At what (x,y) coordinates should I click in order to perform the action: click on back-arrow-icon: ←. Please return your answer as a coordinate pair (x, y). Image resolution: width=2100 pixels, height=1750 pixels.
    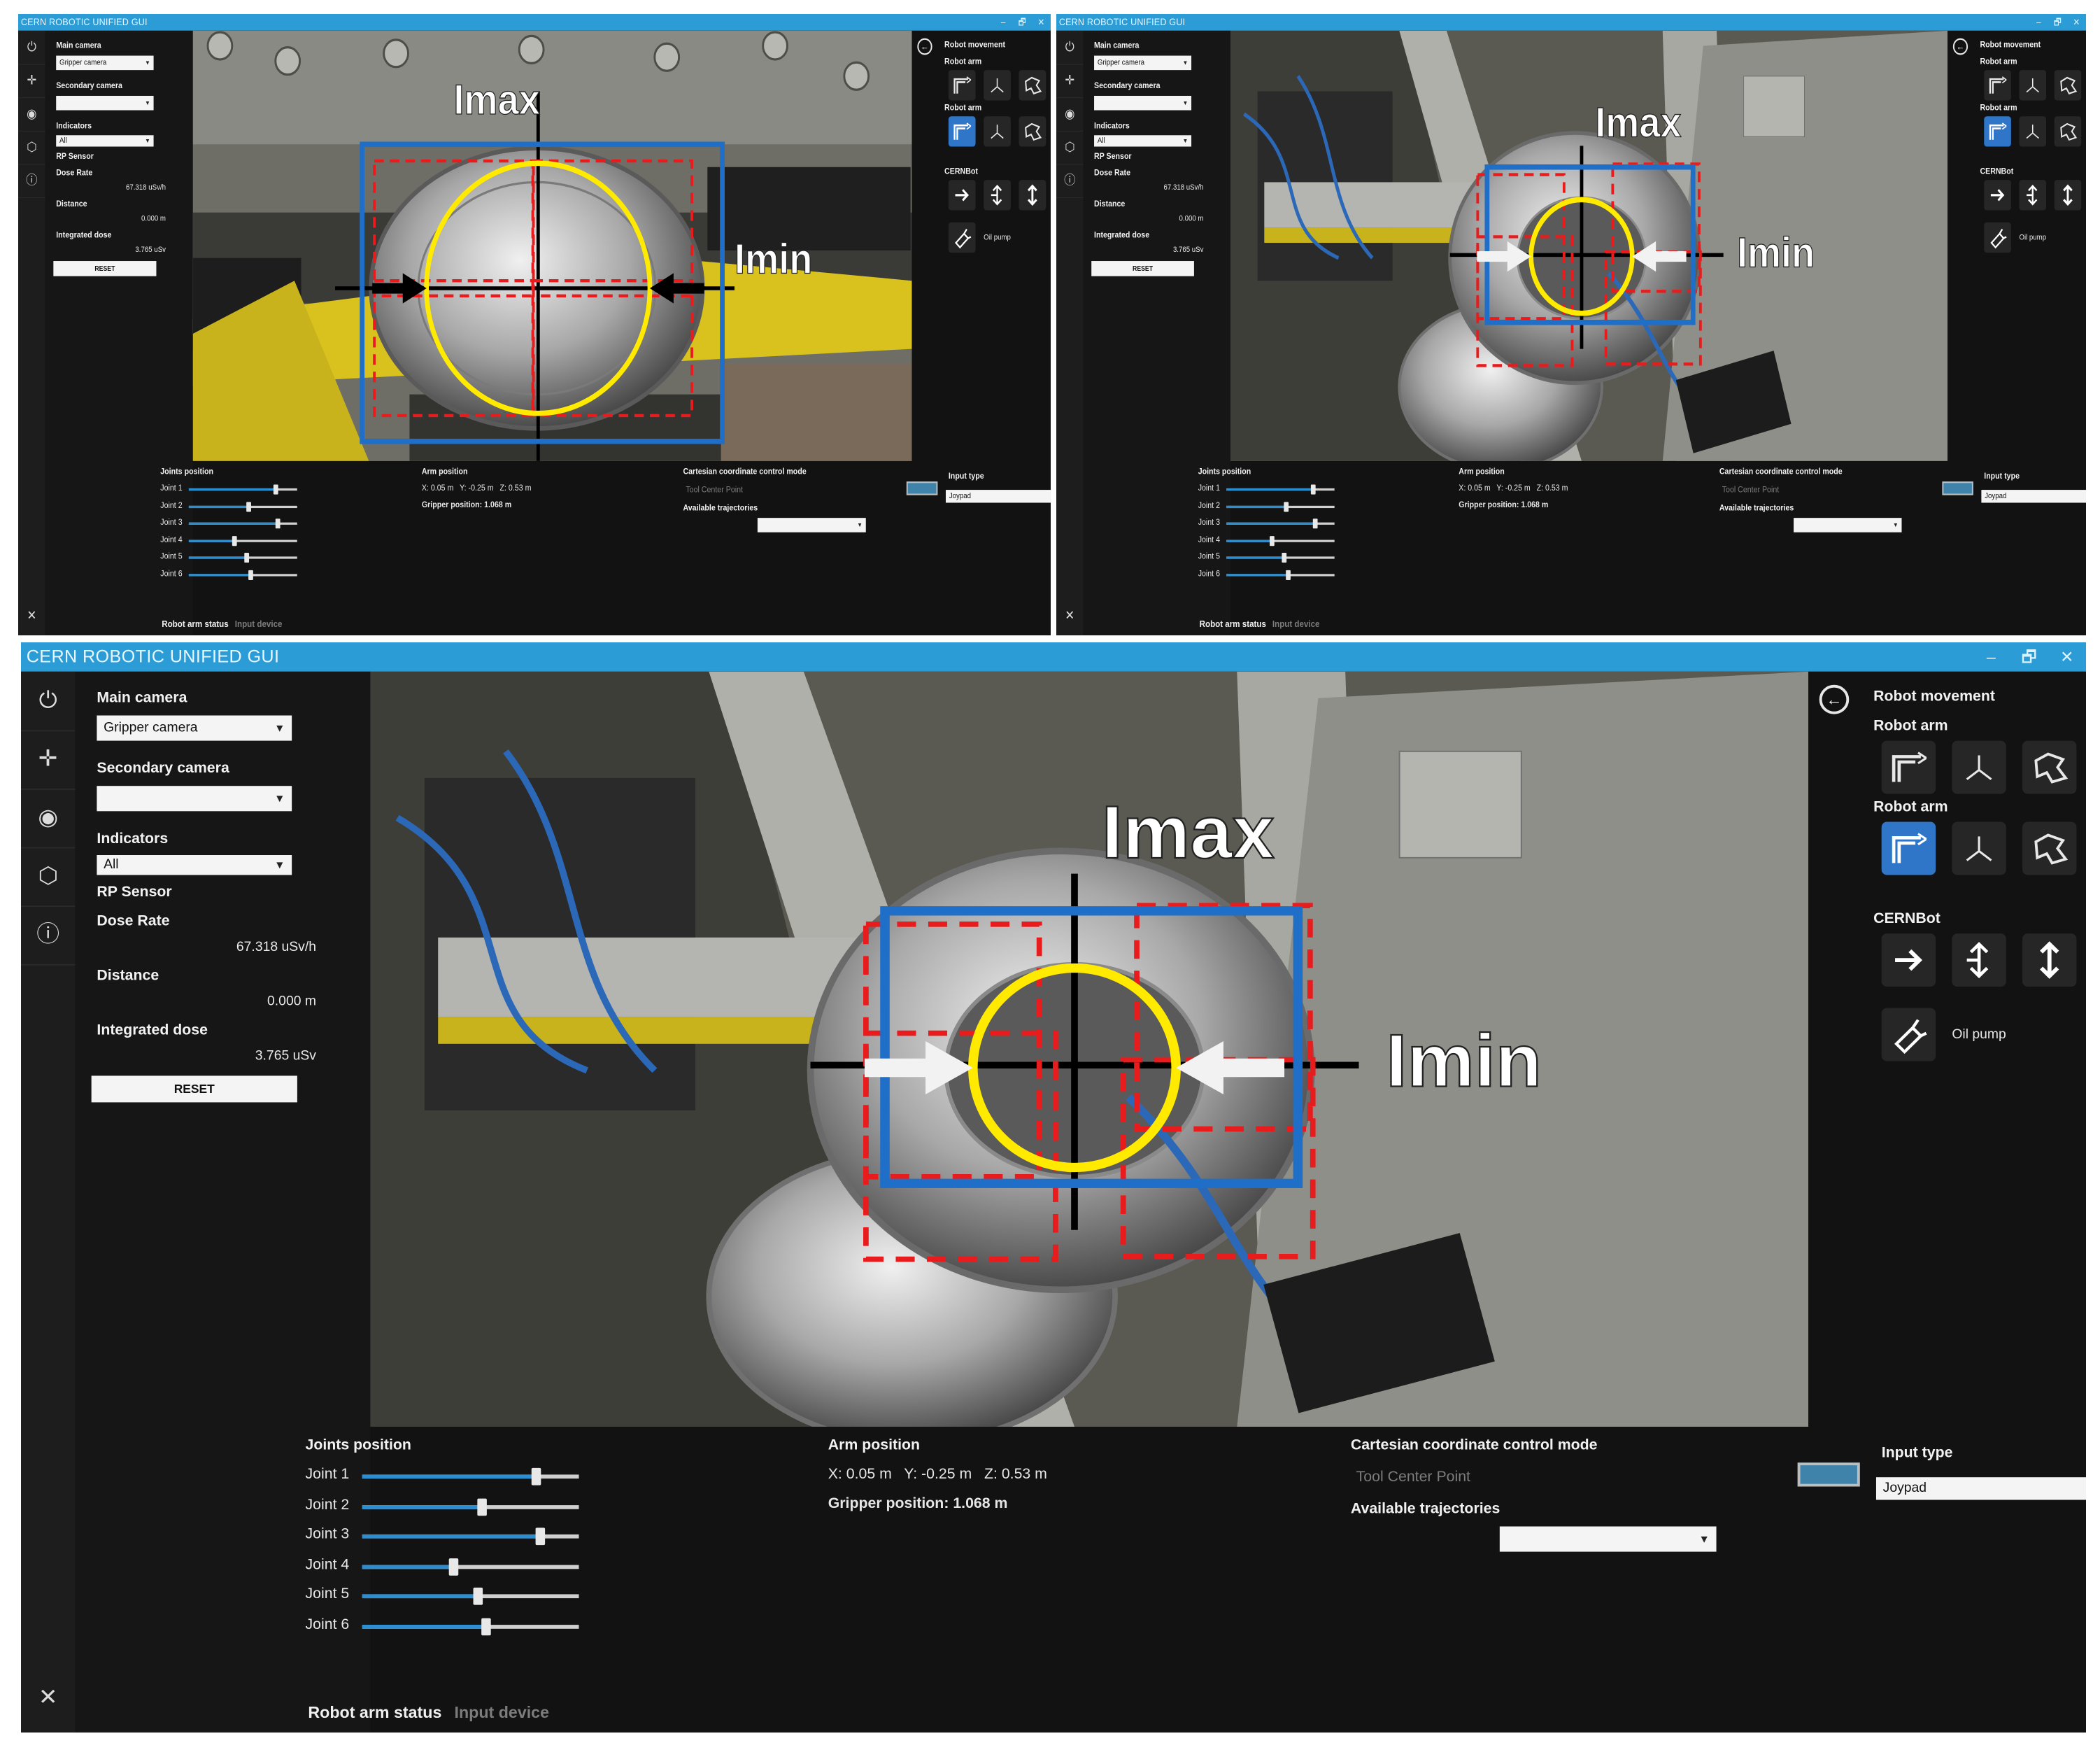
    Looking at the image, I should click on (1834, 699).